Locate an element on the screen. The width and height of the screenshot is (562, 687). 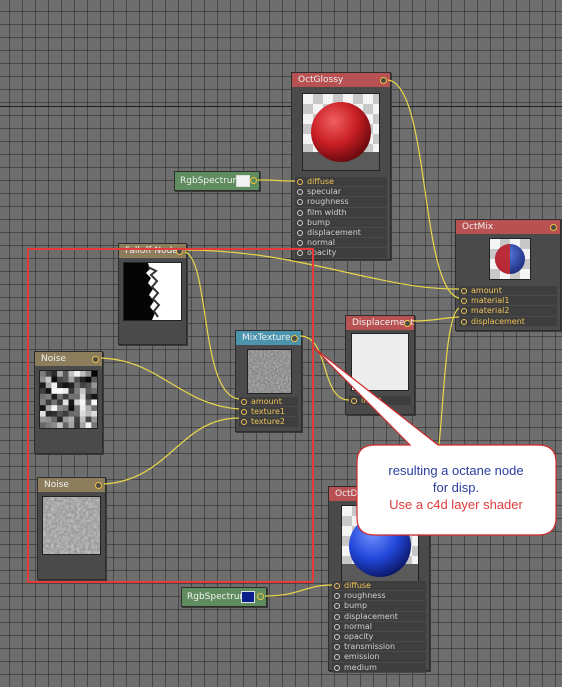
wire-glossy-to-mix-material1 is located at coordinates (423, 189).